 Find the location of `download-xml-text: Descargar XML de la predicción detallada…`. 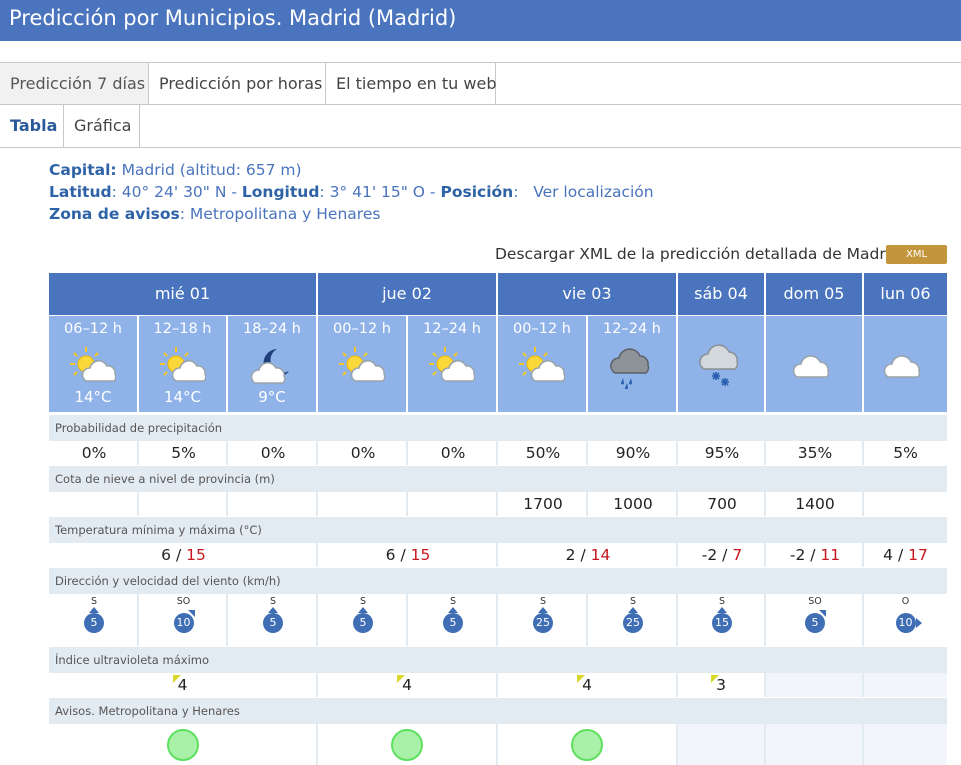

download-xml-text: Descargar XML de la predicción detallada… is located at coordinates (697, 254).